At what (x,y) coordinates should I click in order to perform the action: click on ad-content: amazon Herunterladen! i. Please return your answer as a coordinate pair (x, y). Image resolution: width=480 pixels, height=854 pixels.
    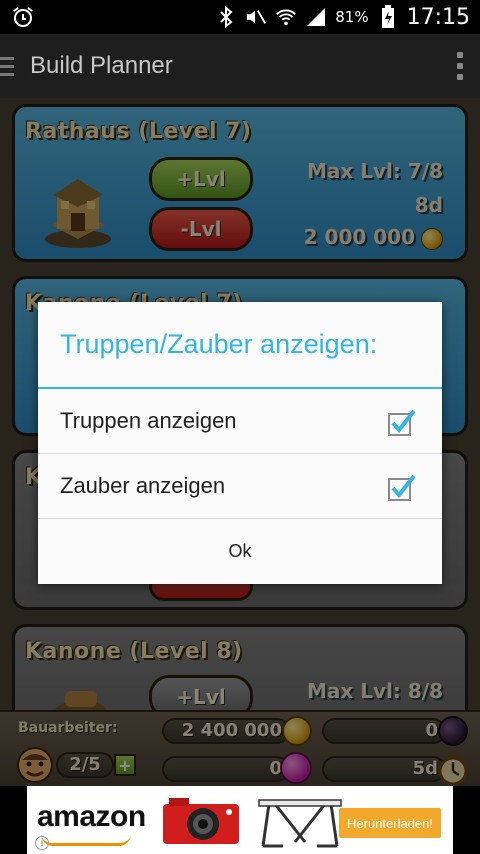
    Looking at the image, I should click on (240, 820).